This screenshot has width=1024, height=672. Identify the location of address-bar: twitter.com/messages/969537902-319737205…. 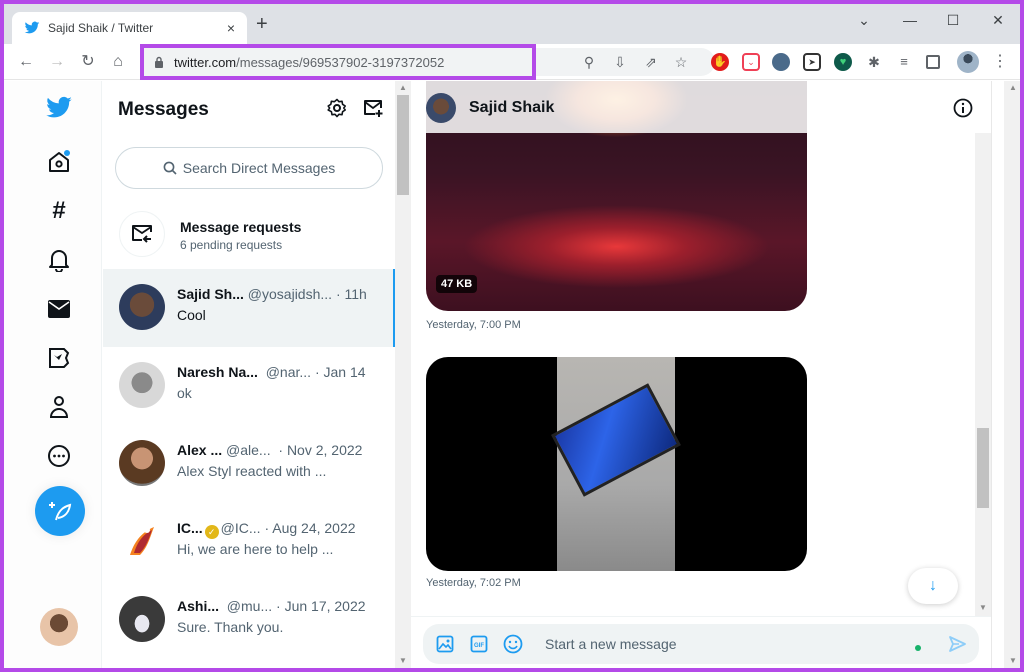
(338, 62).